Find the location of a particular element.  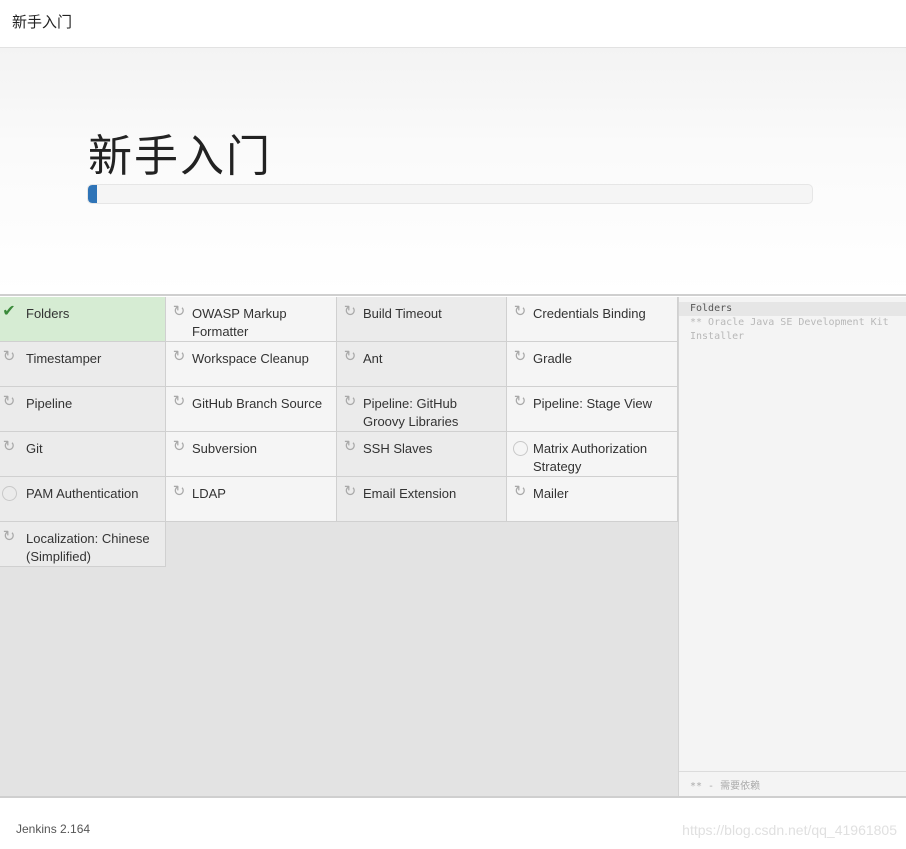

plugin-name: Git is located at coordinates (34, 448).